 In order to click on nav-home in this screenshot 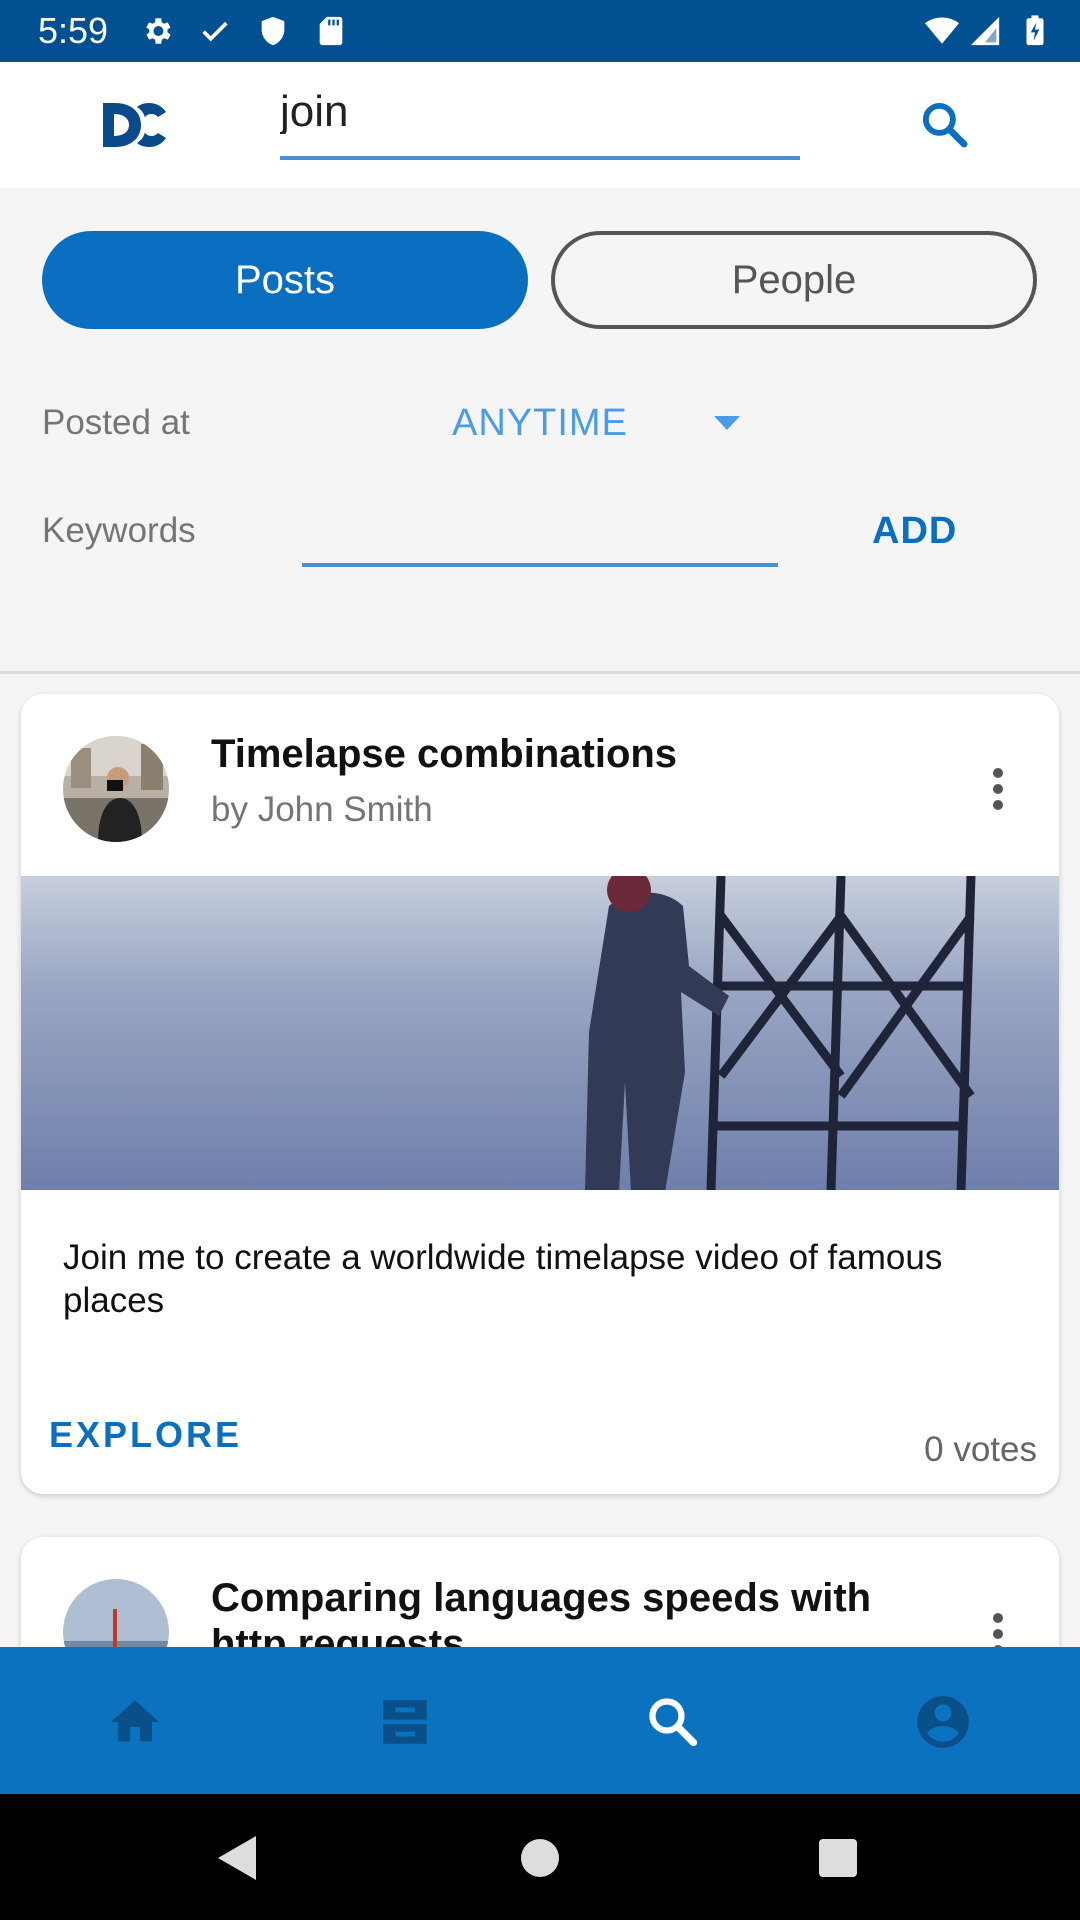, I will do `click(135, 1722)`.